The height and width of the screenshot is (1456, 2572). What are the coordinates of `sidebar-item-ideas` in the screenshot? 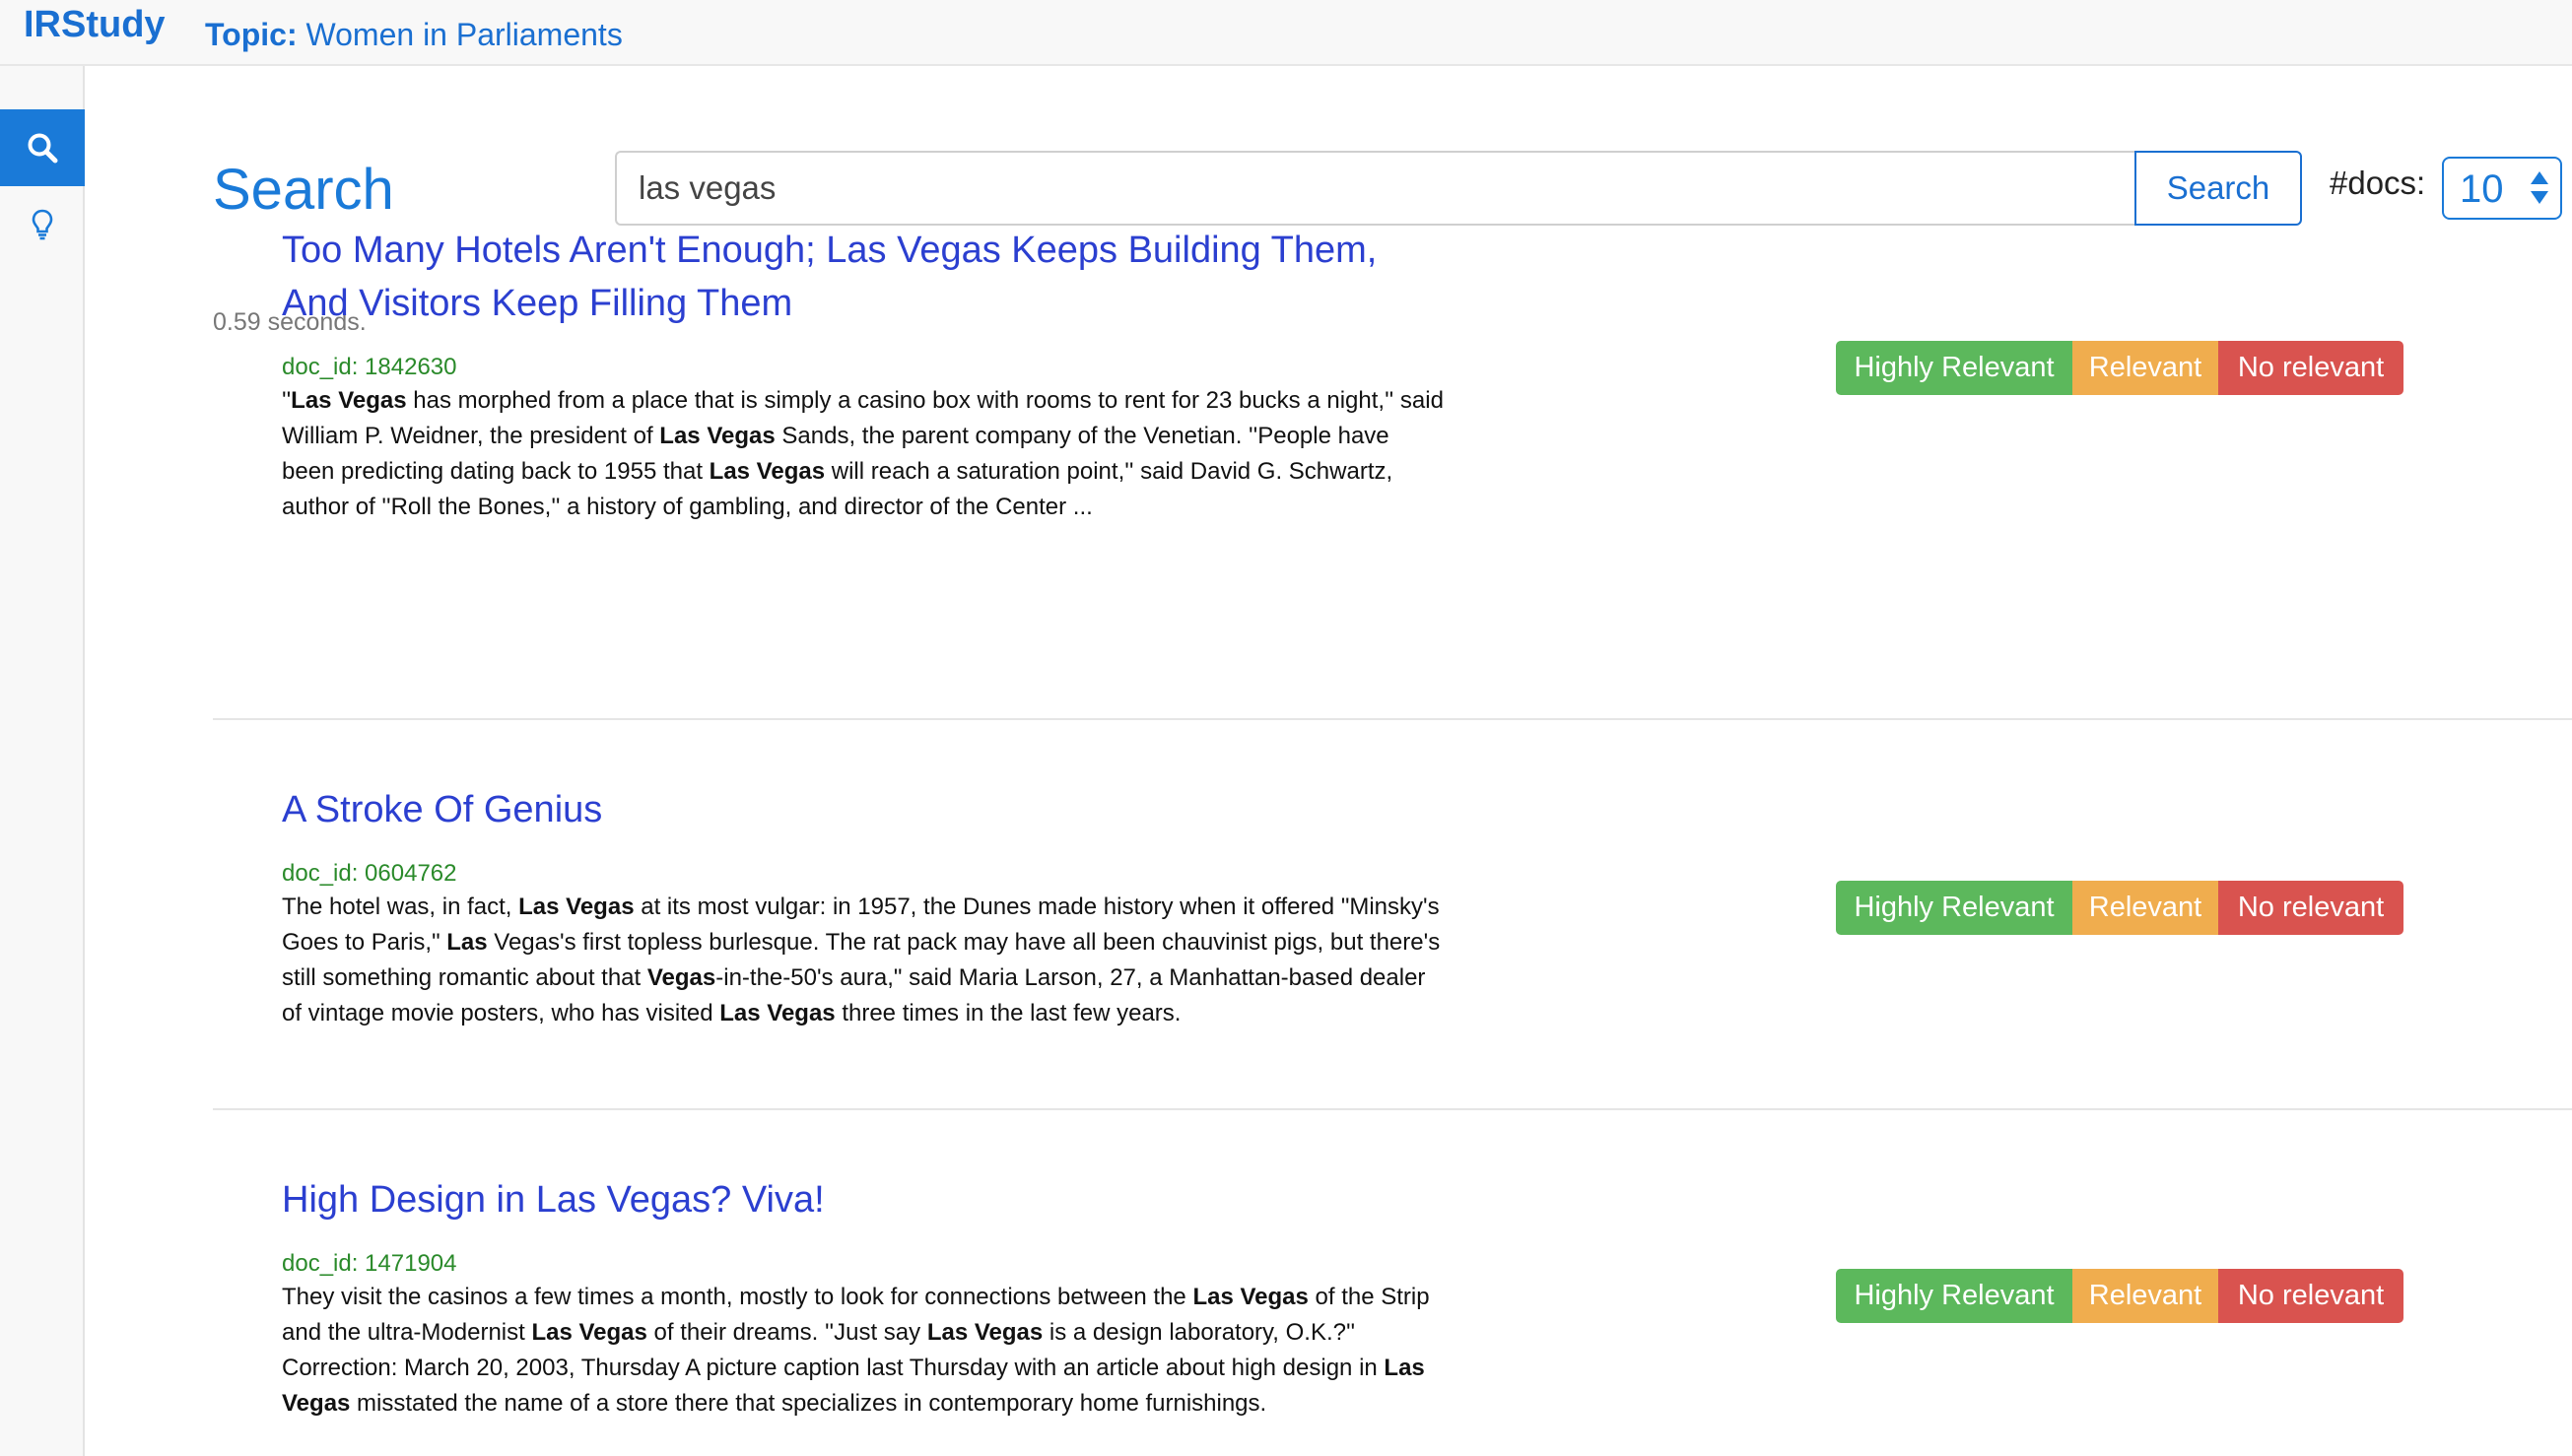 It's located at (42, 224).